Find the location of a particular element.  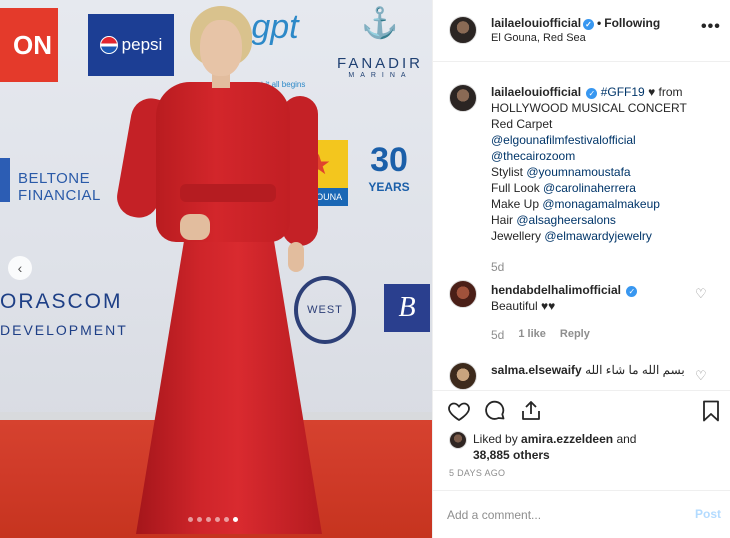

caption-text: Hair is located at coordinates (502, 220).